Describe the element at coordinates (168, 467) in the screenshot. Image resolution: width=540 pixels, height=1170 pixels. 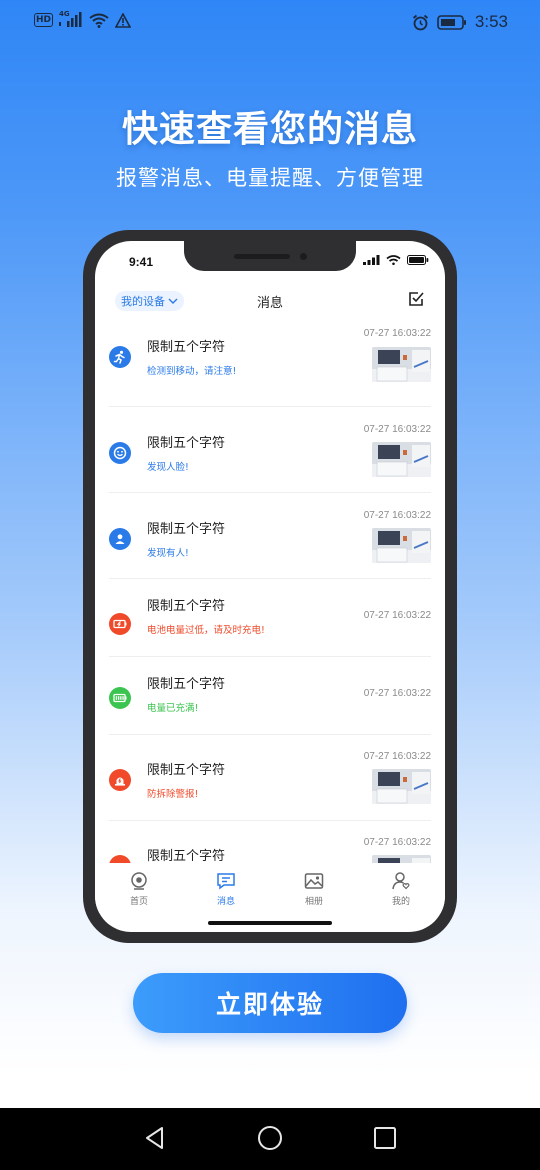
I see `message-desc: 发现人脸!` at that location.